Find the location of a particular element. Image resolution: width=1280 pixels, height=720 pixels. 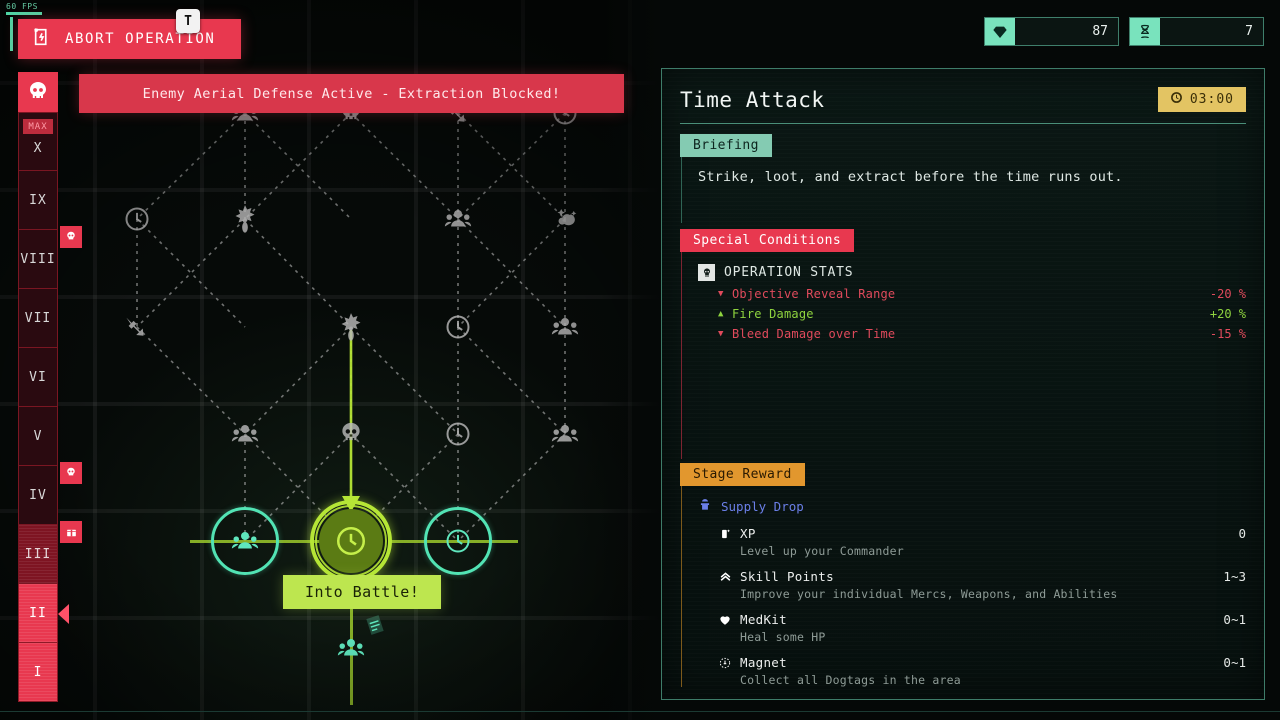

panel-divider is located at coordinates (963, 123).